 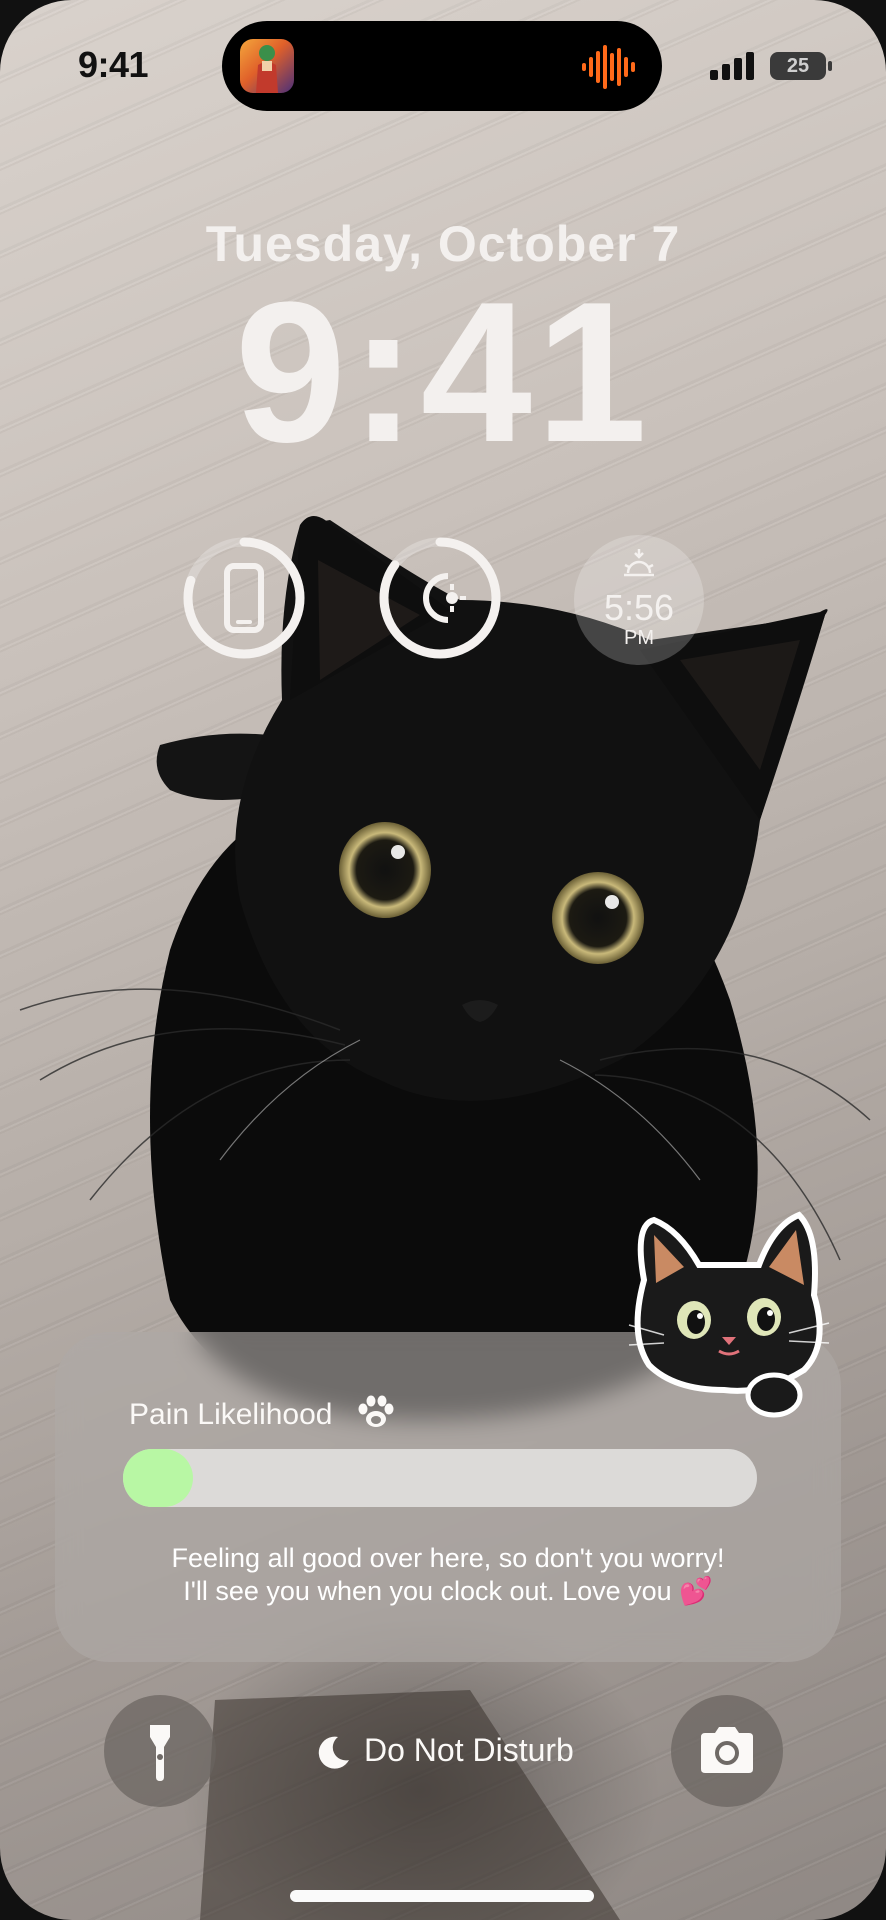 I want to click on black-cat-sticker, so click(x=729, y=1314).